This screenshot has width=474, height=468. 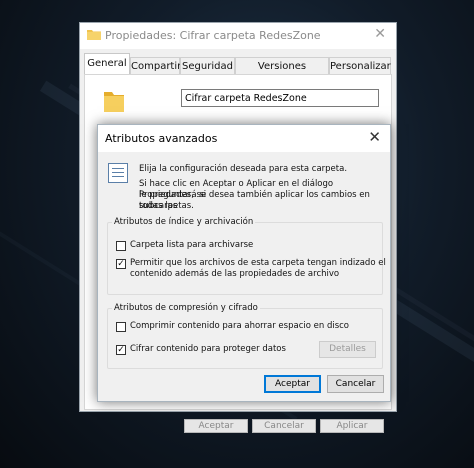 I want to click on tab-personalizar: Personalizar, so click(x=360, y=65).